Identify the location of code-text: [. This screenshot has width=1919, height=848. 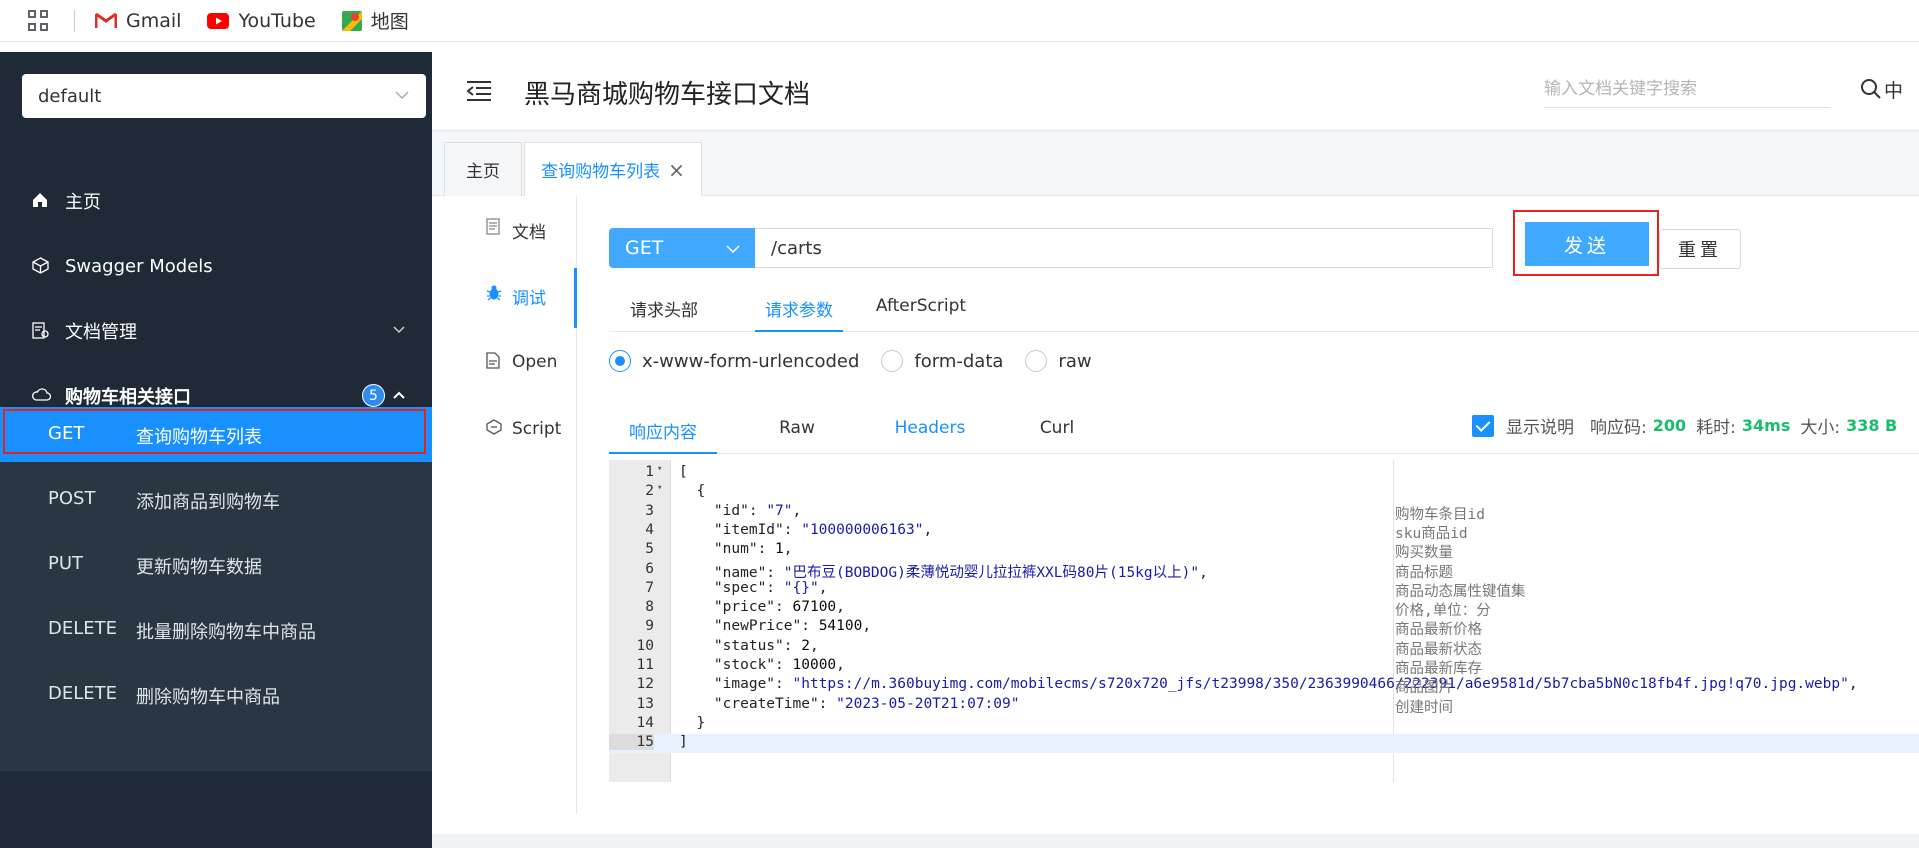
(683, 472).